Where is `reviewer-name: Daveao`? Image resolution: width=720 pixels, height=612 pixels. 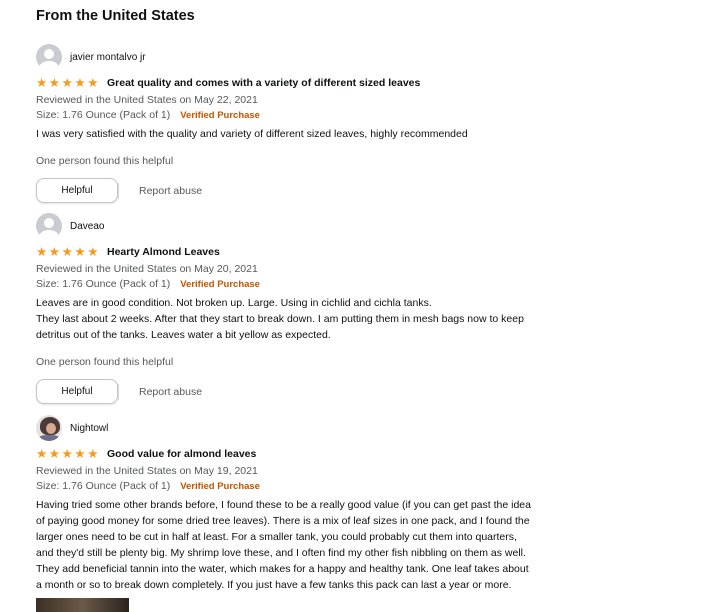
reviewer-name: Daveao is located at coordinates (87, 226).